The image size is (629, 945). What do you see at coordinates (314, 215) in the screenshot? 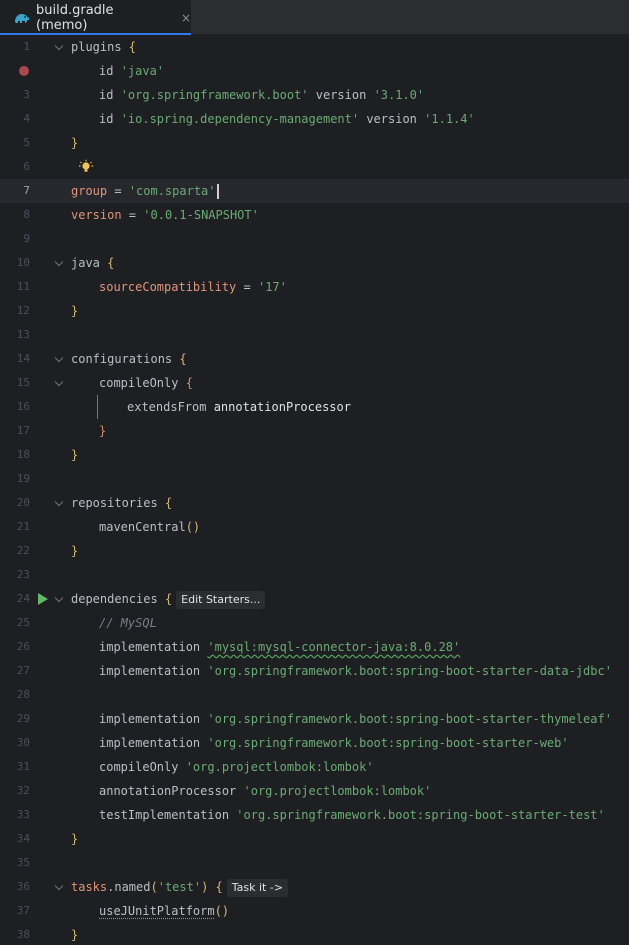
I see `code-line: 8 version = '0.0.1-SNAPSHOT'` at bounding box center [314, 215].